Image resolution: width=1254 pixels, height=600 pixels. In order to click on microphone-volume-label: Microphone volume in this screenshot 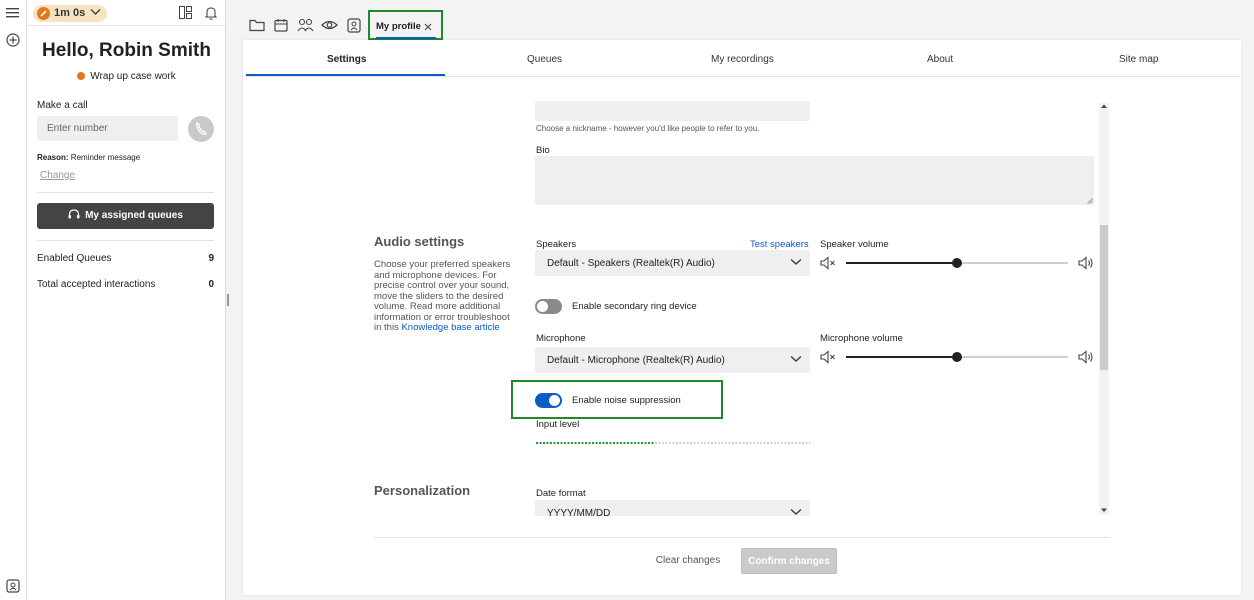, I will do `click(861, 338)`.